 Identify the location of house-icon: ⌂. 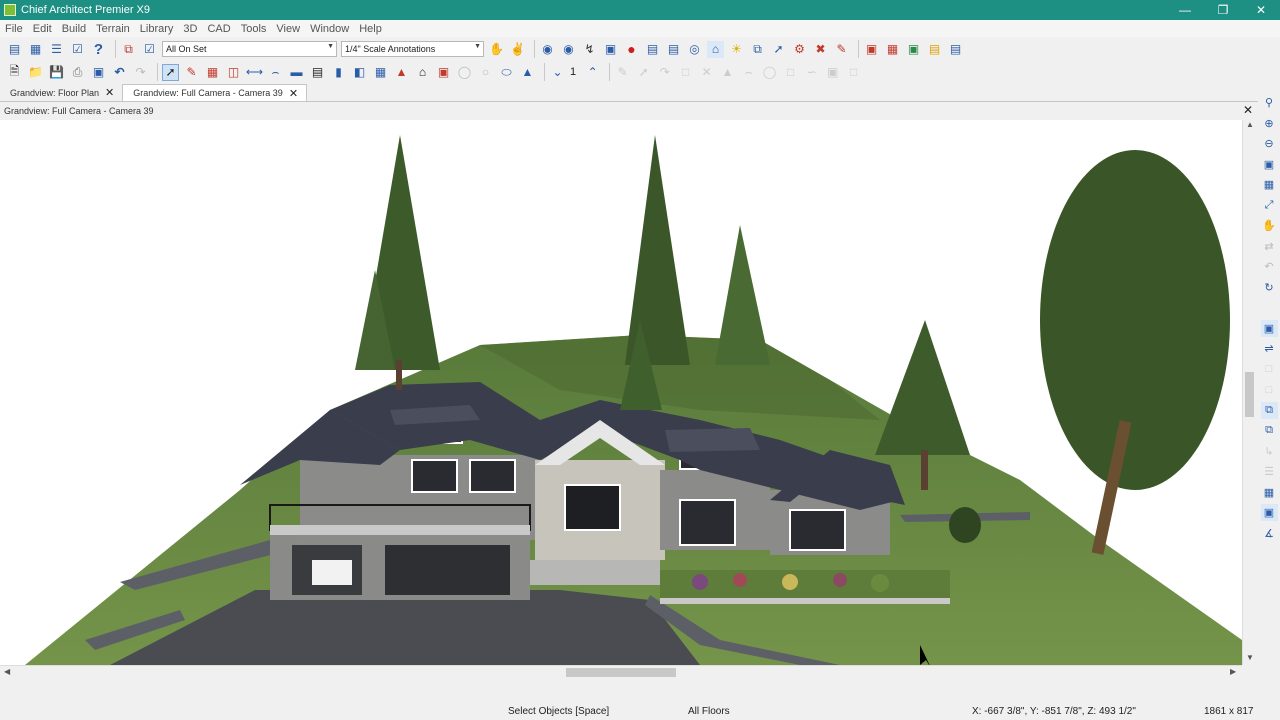
(715, 49).